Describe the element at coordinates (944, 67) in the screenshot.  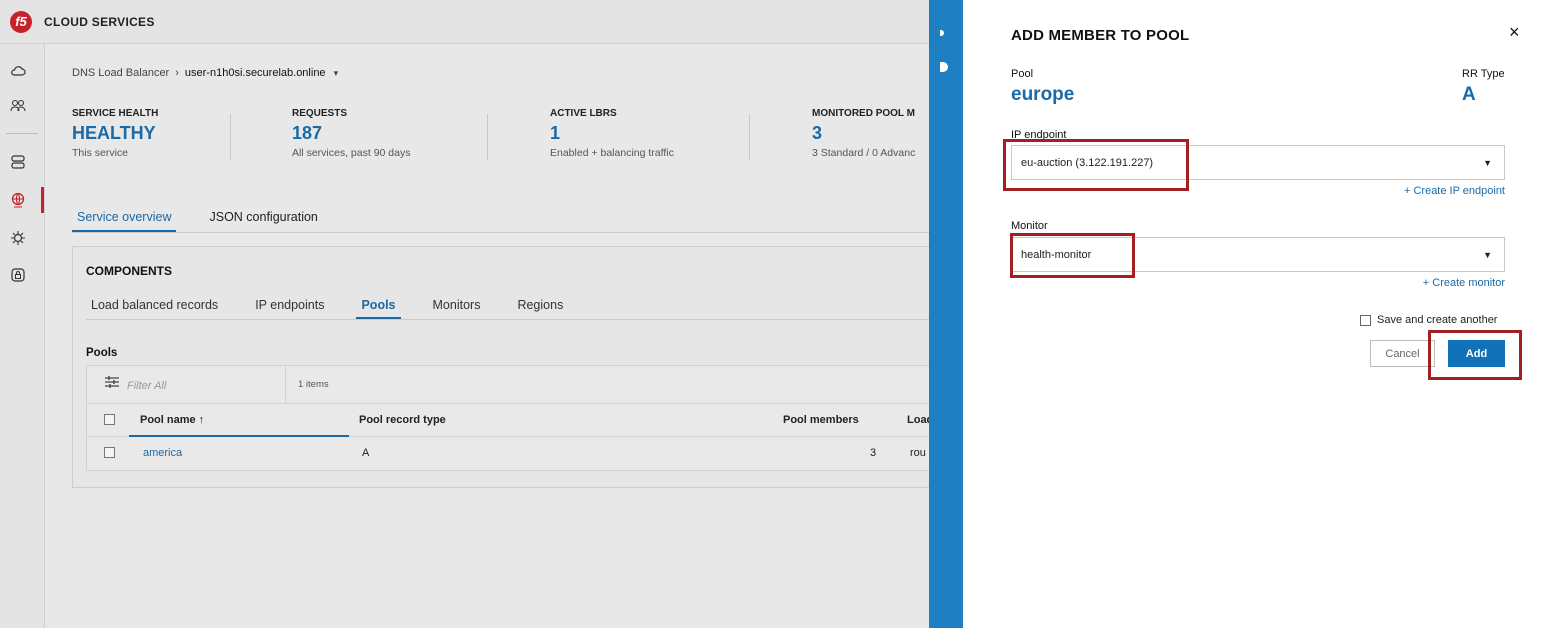
I see `drawer-handle` at that location.